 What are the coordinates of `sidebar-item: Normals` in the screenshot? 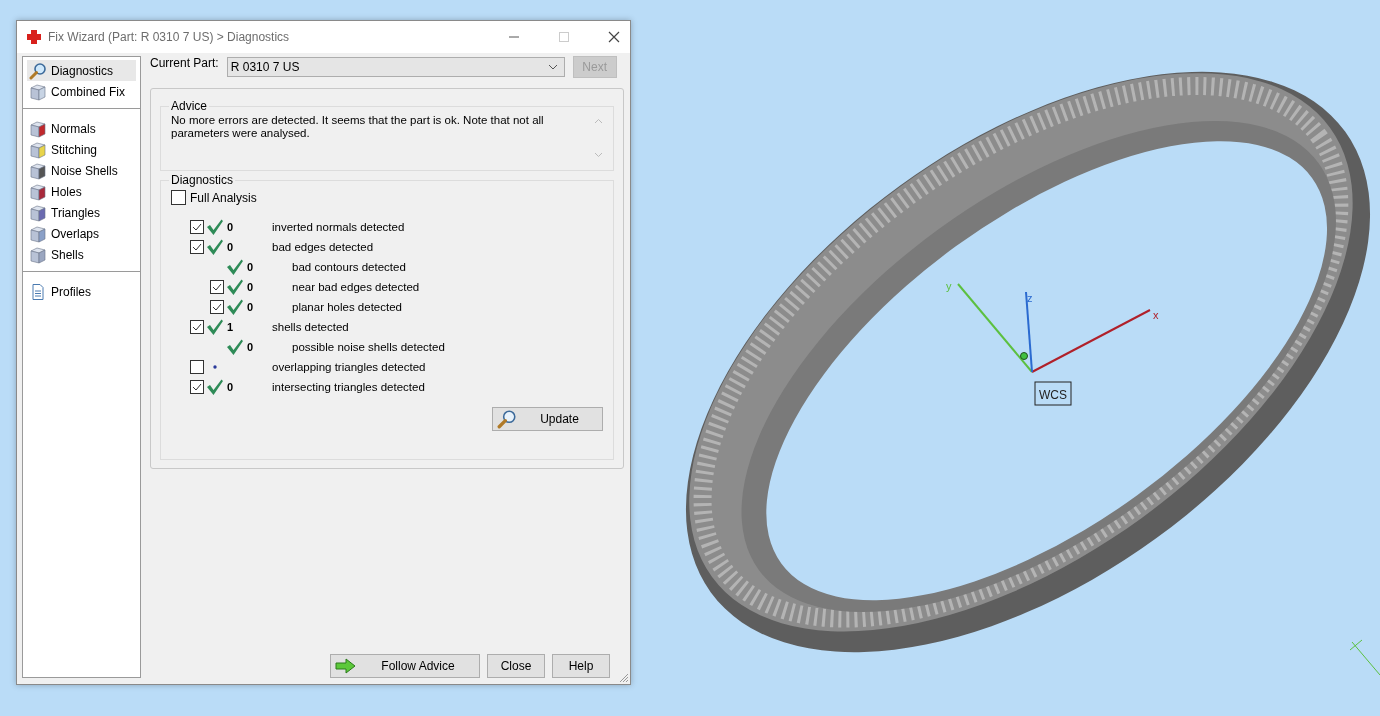 It's located at (81, 128).